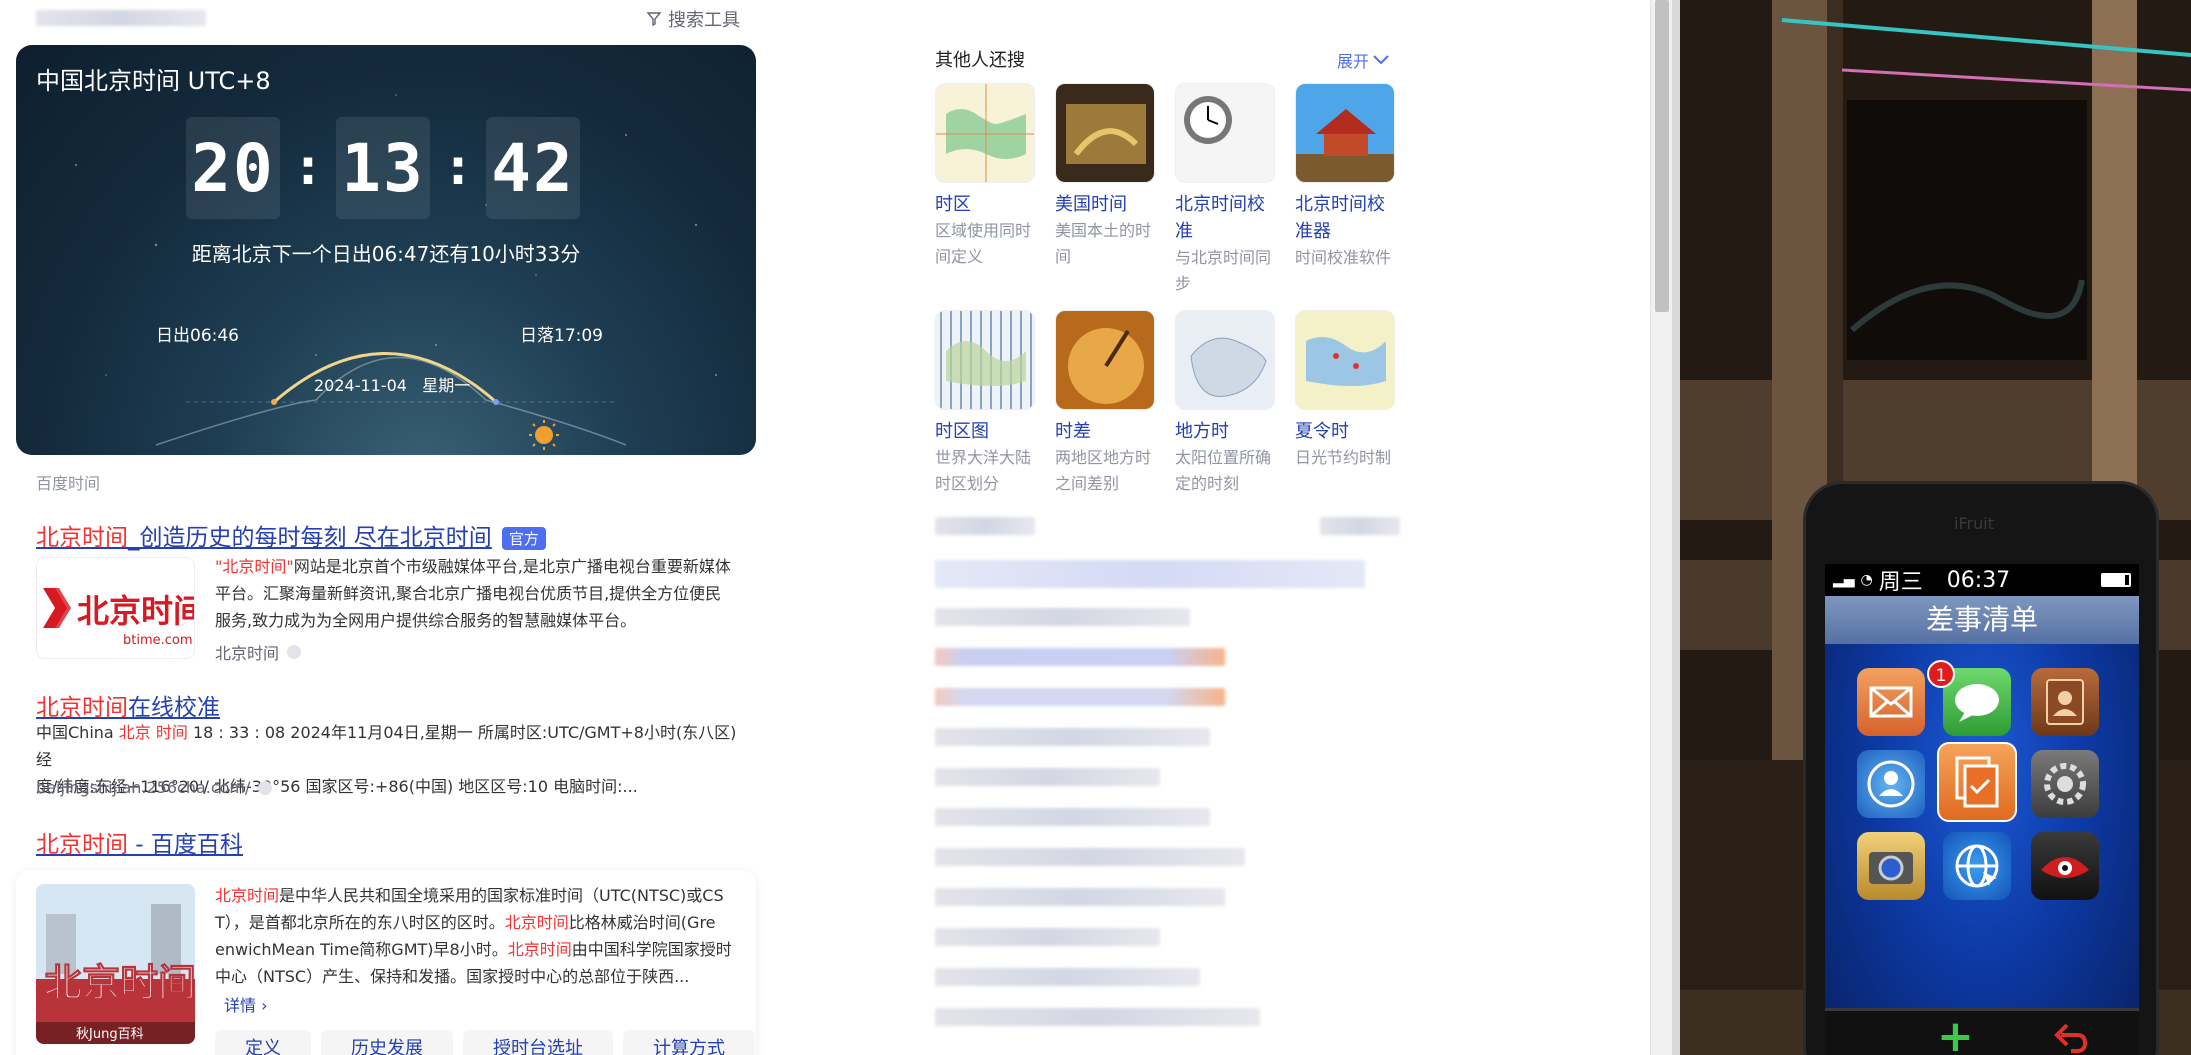 The image size is (2191, 1055). What do you see at coordinates (468, 593) in the screenshot?
I see `abstract-line: 平台。汇聚海量新鲜资讯,聚合北京广播电视台优质节目,提供全方位便民` at bounding box center [468, 593].